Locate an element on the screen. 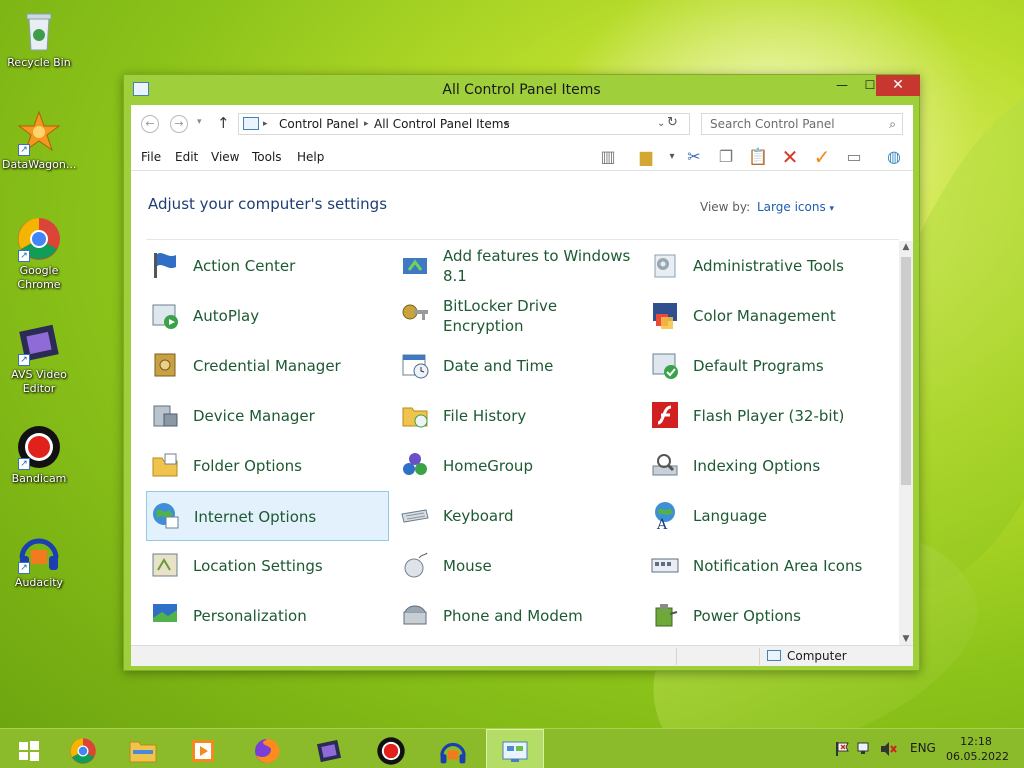 The height and width of the screenshot is (768, 1024). item-indexing-options: Indexing Options is located at coordinates (767, 466).